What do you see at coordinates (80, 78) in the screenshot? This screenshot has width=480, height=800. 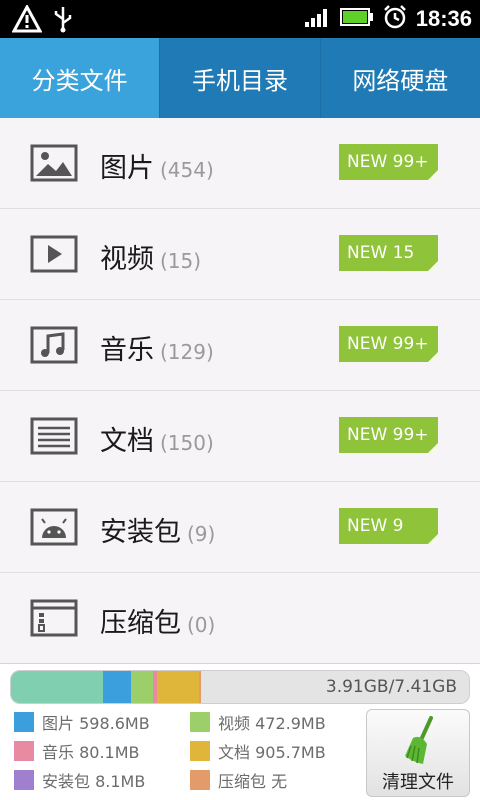 I see `tab-categories: 分类文件` at bounding box center [80, 78].